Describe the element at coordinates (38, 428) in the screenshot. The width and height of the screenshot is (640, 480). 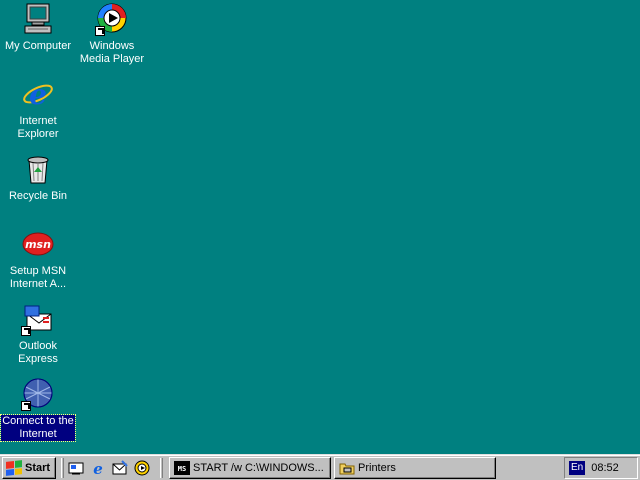
I see `desktop-icon-label: Connect to the Internet` at that location.